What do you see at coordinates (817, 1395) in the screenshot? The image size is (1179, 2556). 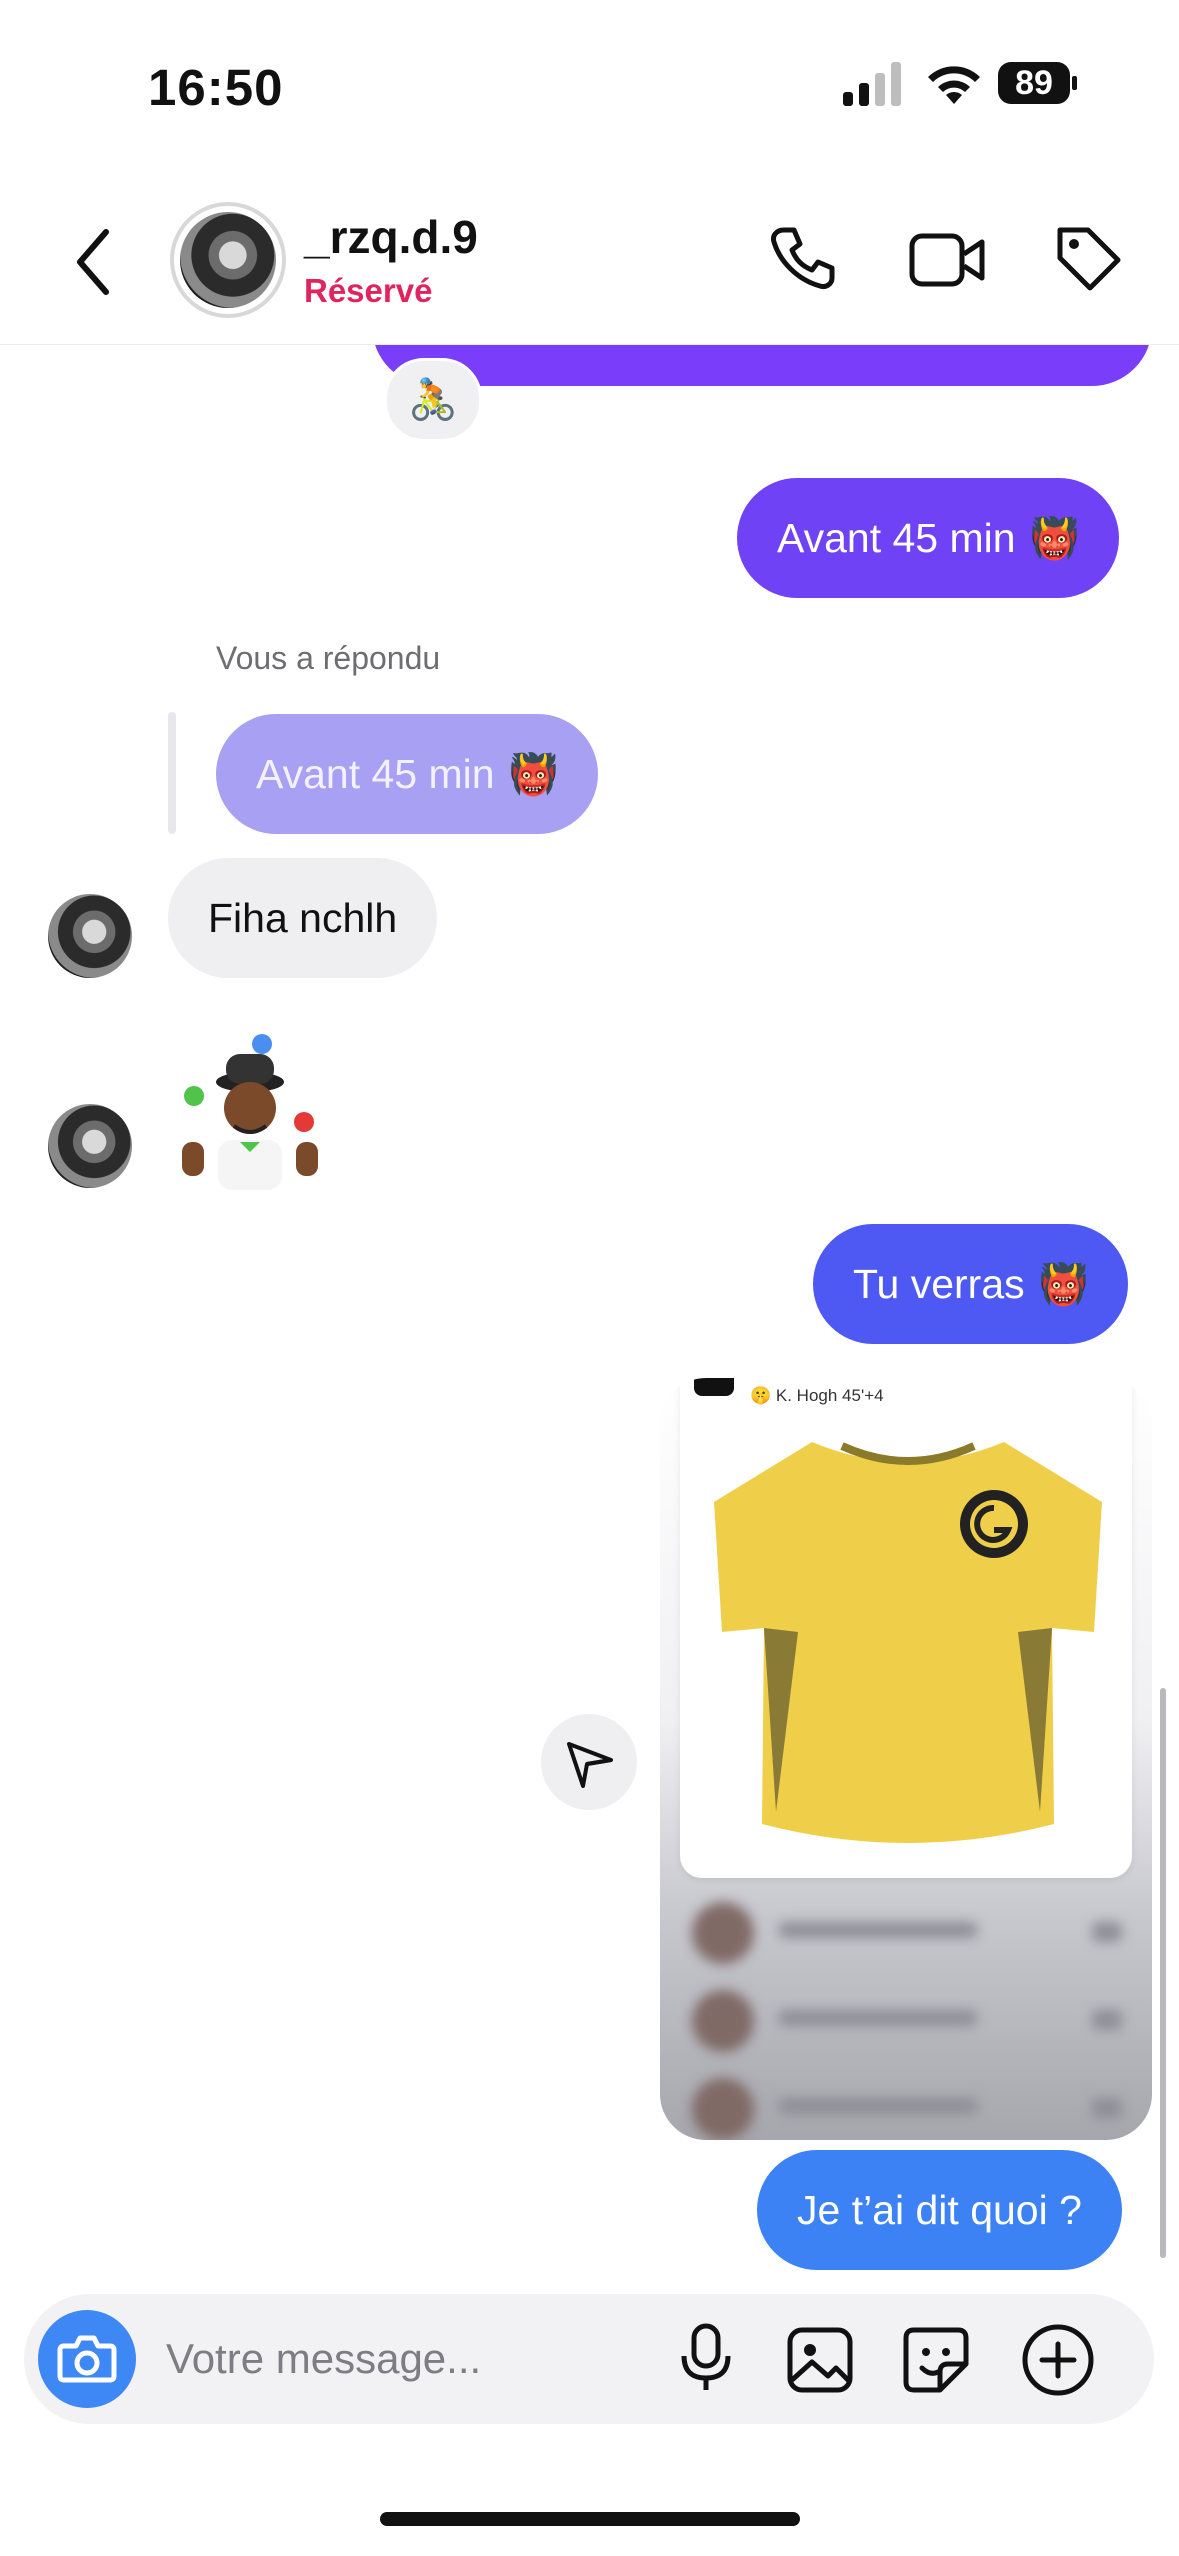 I see `post-caption: 🤫 K. Hogh 45'+4` at bounding box center [817, 1395].